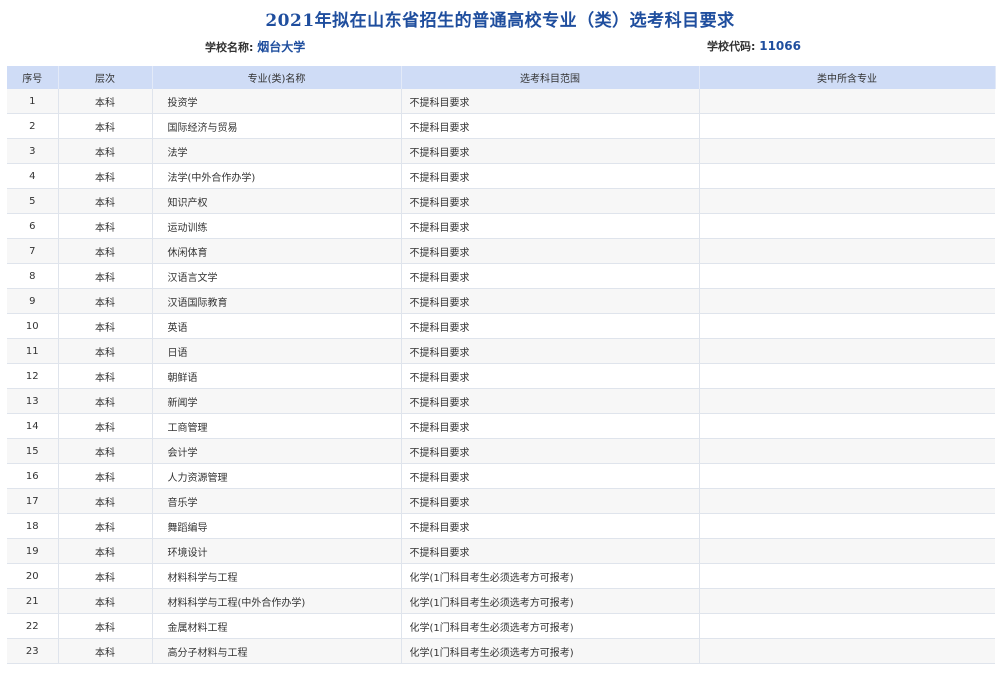 The width and height of the screenshot is (1000, 676). Describe the element at coordinates (277, 576) in the screenshot. I see `row-major-name: 材料科学与工程` at that location.